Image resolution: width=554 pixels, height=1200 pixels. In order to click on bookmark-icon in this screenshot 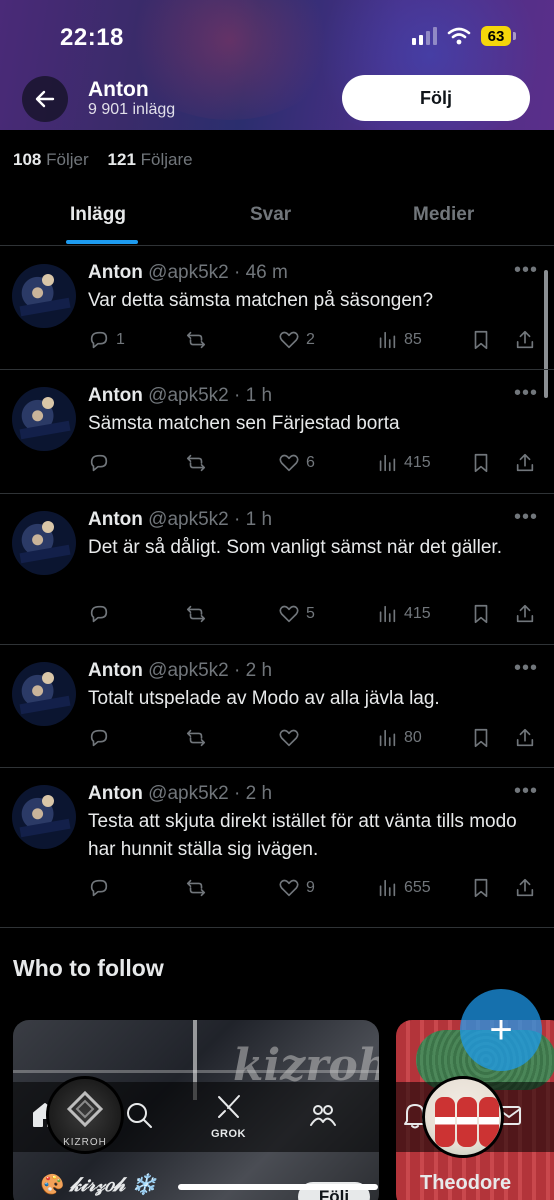, I will do `click(481, 888)`.